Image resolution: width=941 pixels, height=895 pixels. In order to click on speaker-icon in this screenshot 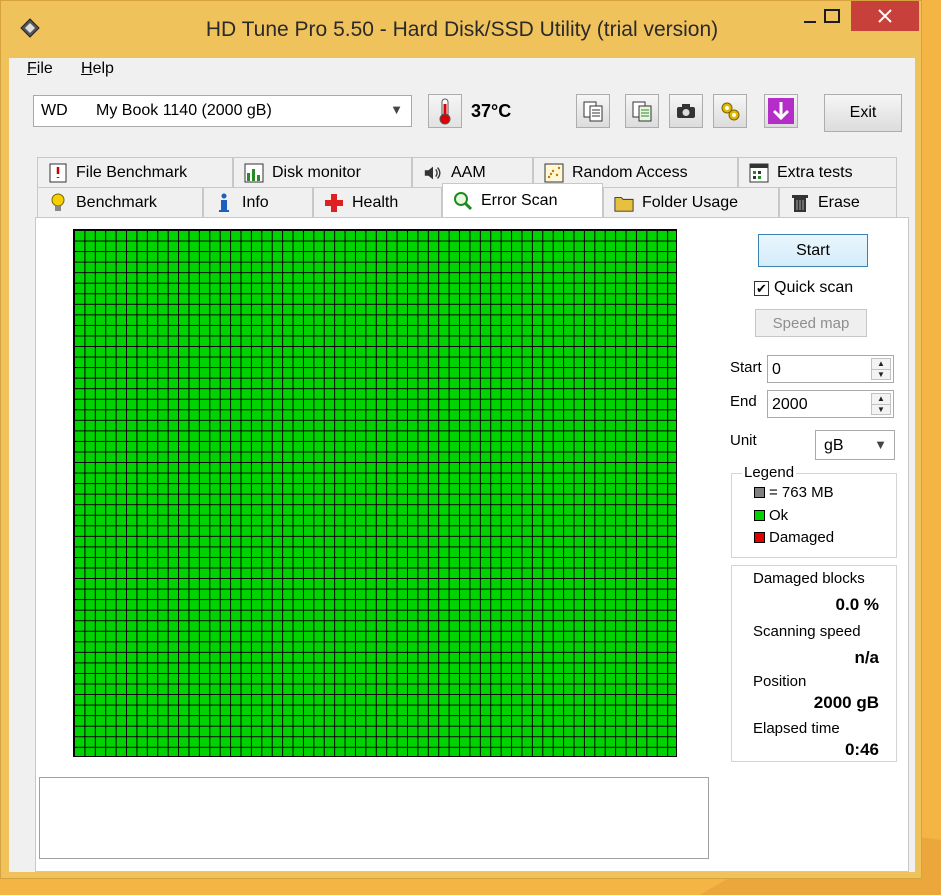, I will do `click(433, 173)`.